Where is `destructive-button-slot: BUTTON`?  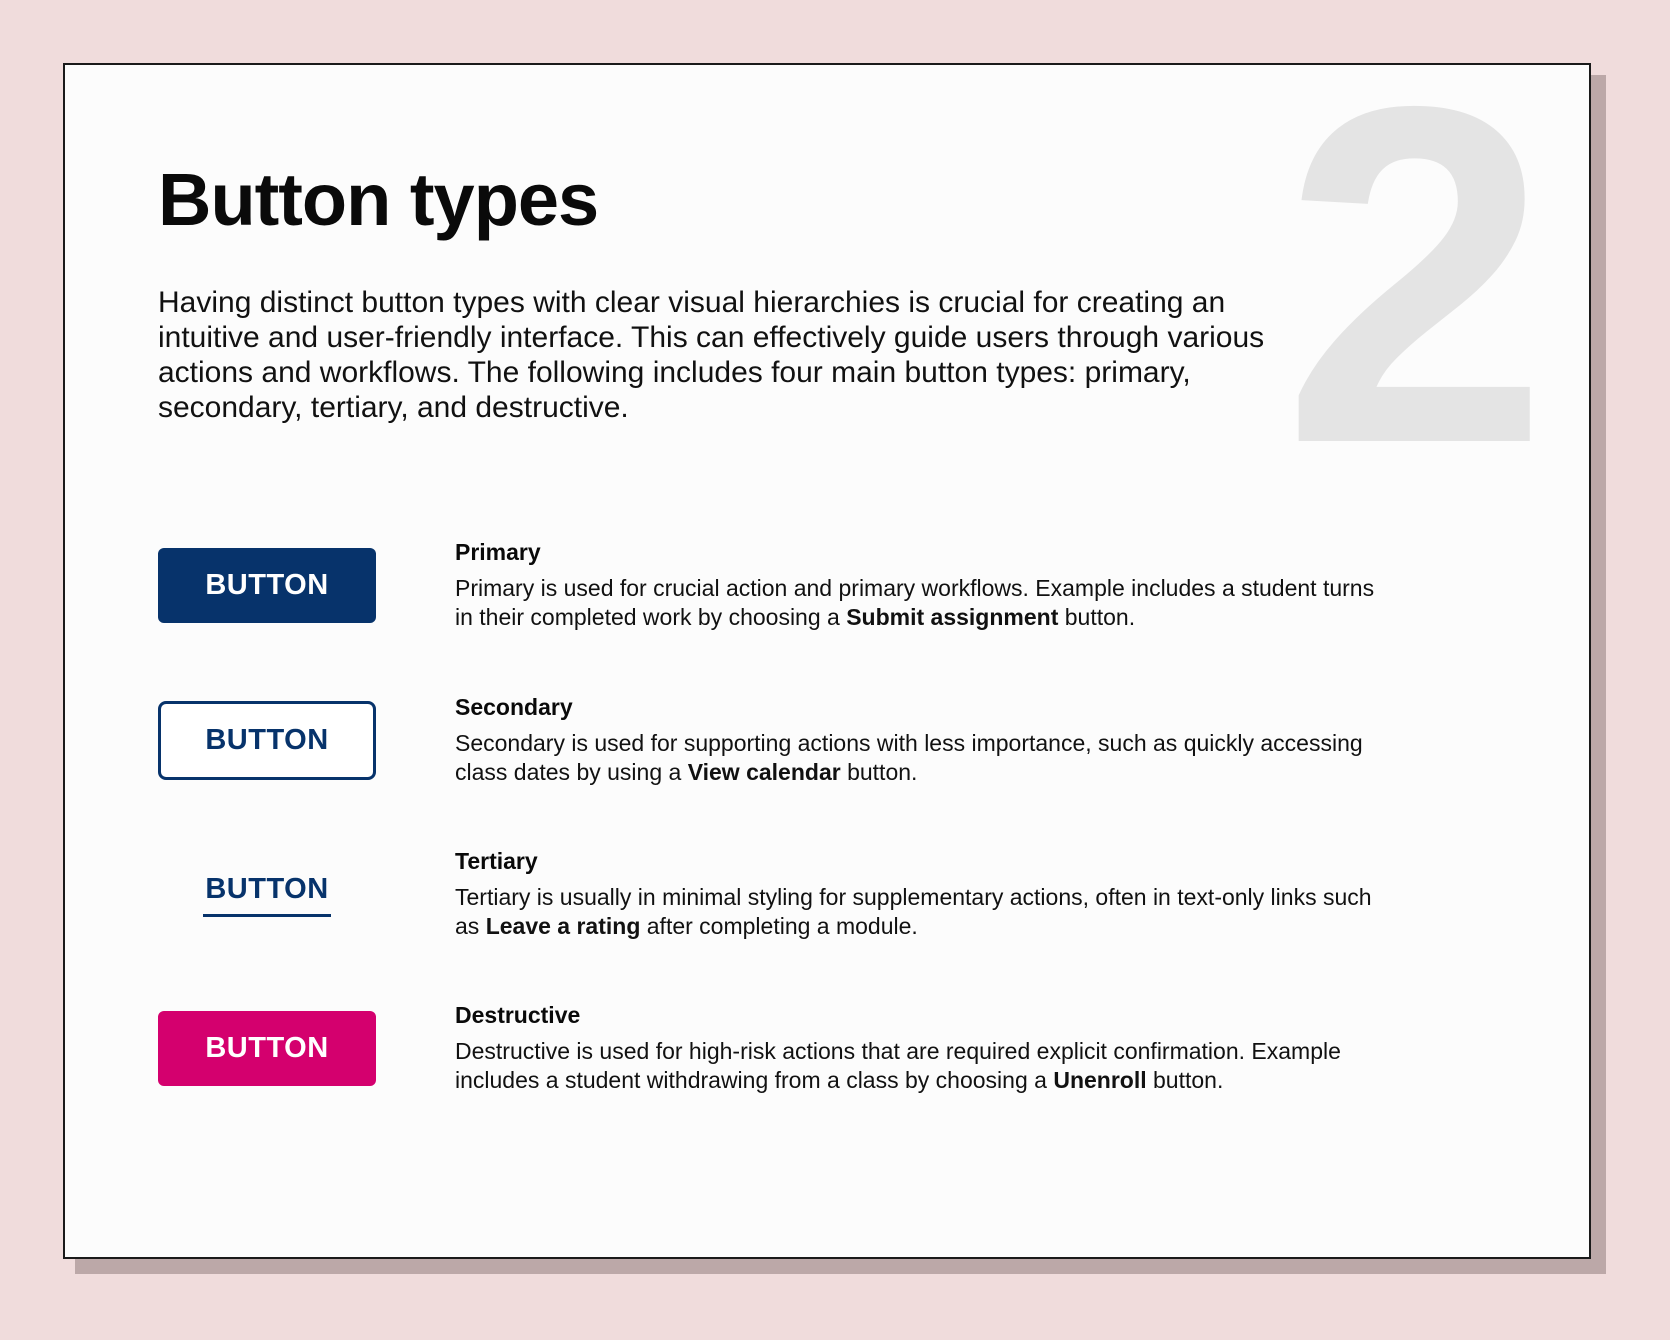
destructive-button-slot: BUTTON is located at coordinates (267, 1048).